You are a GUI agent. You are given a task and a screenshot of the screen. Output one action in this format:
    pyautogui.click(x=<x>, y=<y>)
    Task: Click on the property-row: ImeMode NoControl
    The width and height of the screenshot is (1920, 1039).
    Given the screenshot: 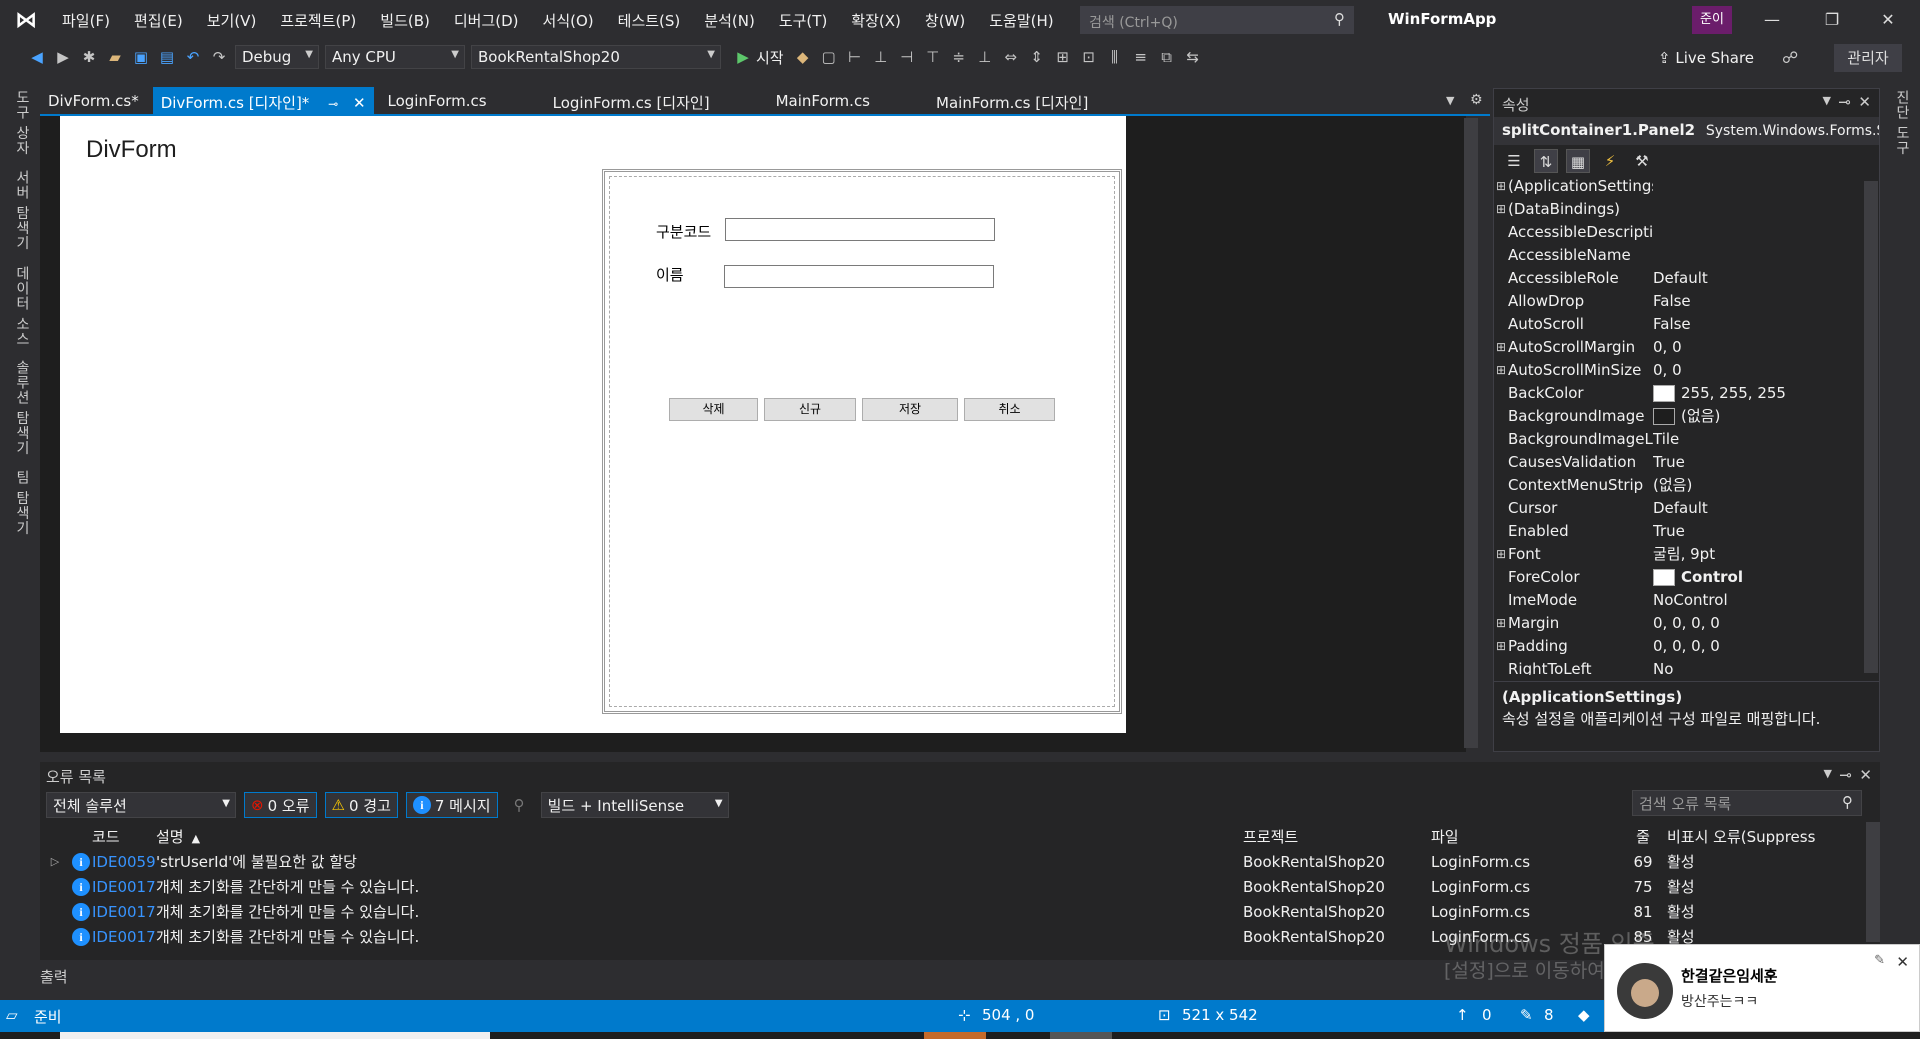 What is the action you would take?
    pyautogui.click(x=1678, y=600)
    